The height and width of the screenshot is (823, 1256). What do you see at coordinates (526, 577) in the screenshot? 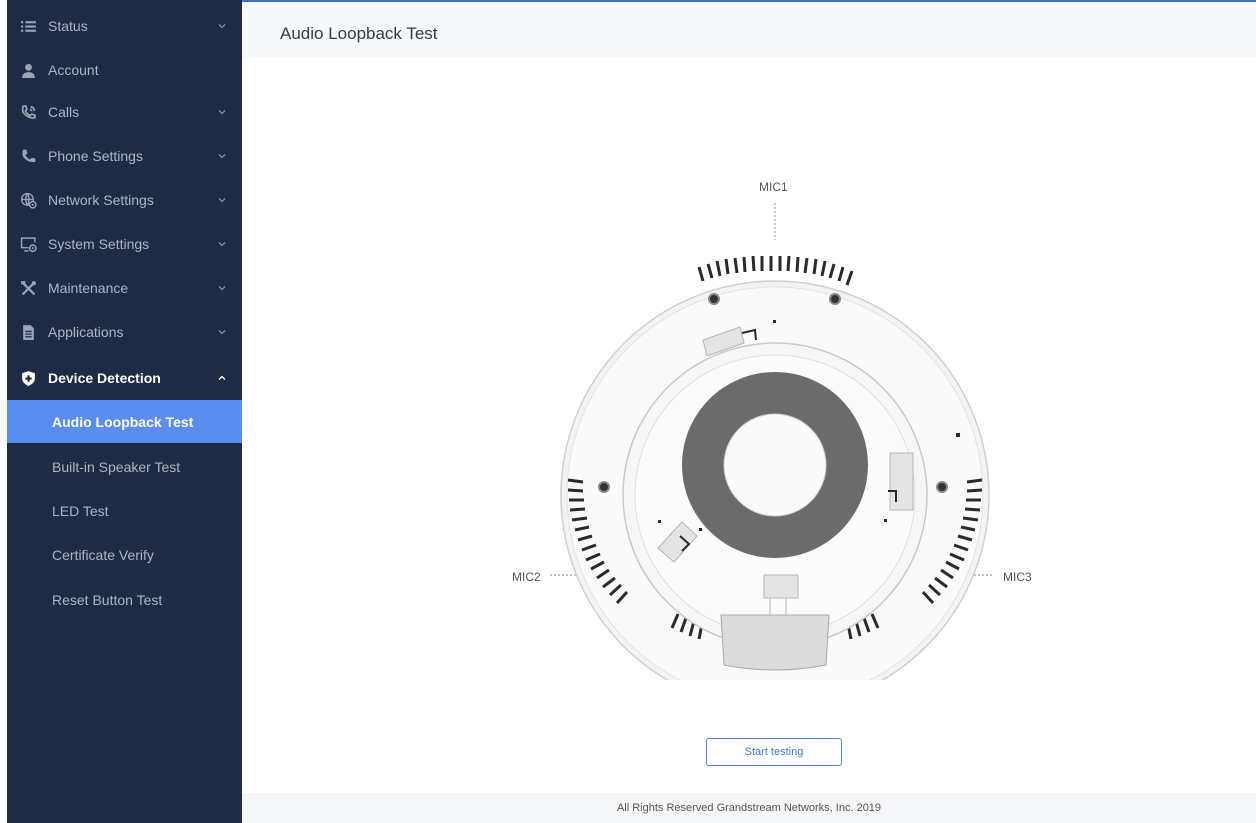
I see `mic2-label: MIC2` at bounding box center [526, 577].